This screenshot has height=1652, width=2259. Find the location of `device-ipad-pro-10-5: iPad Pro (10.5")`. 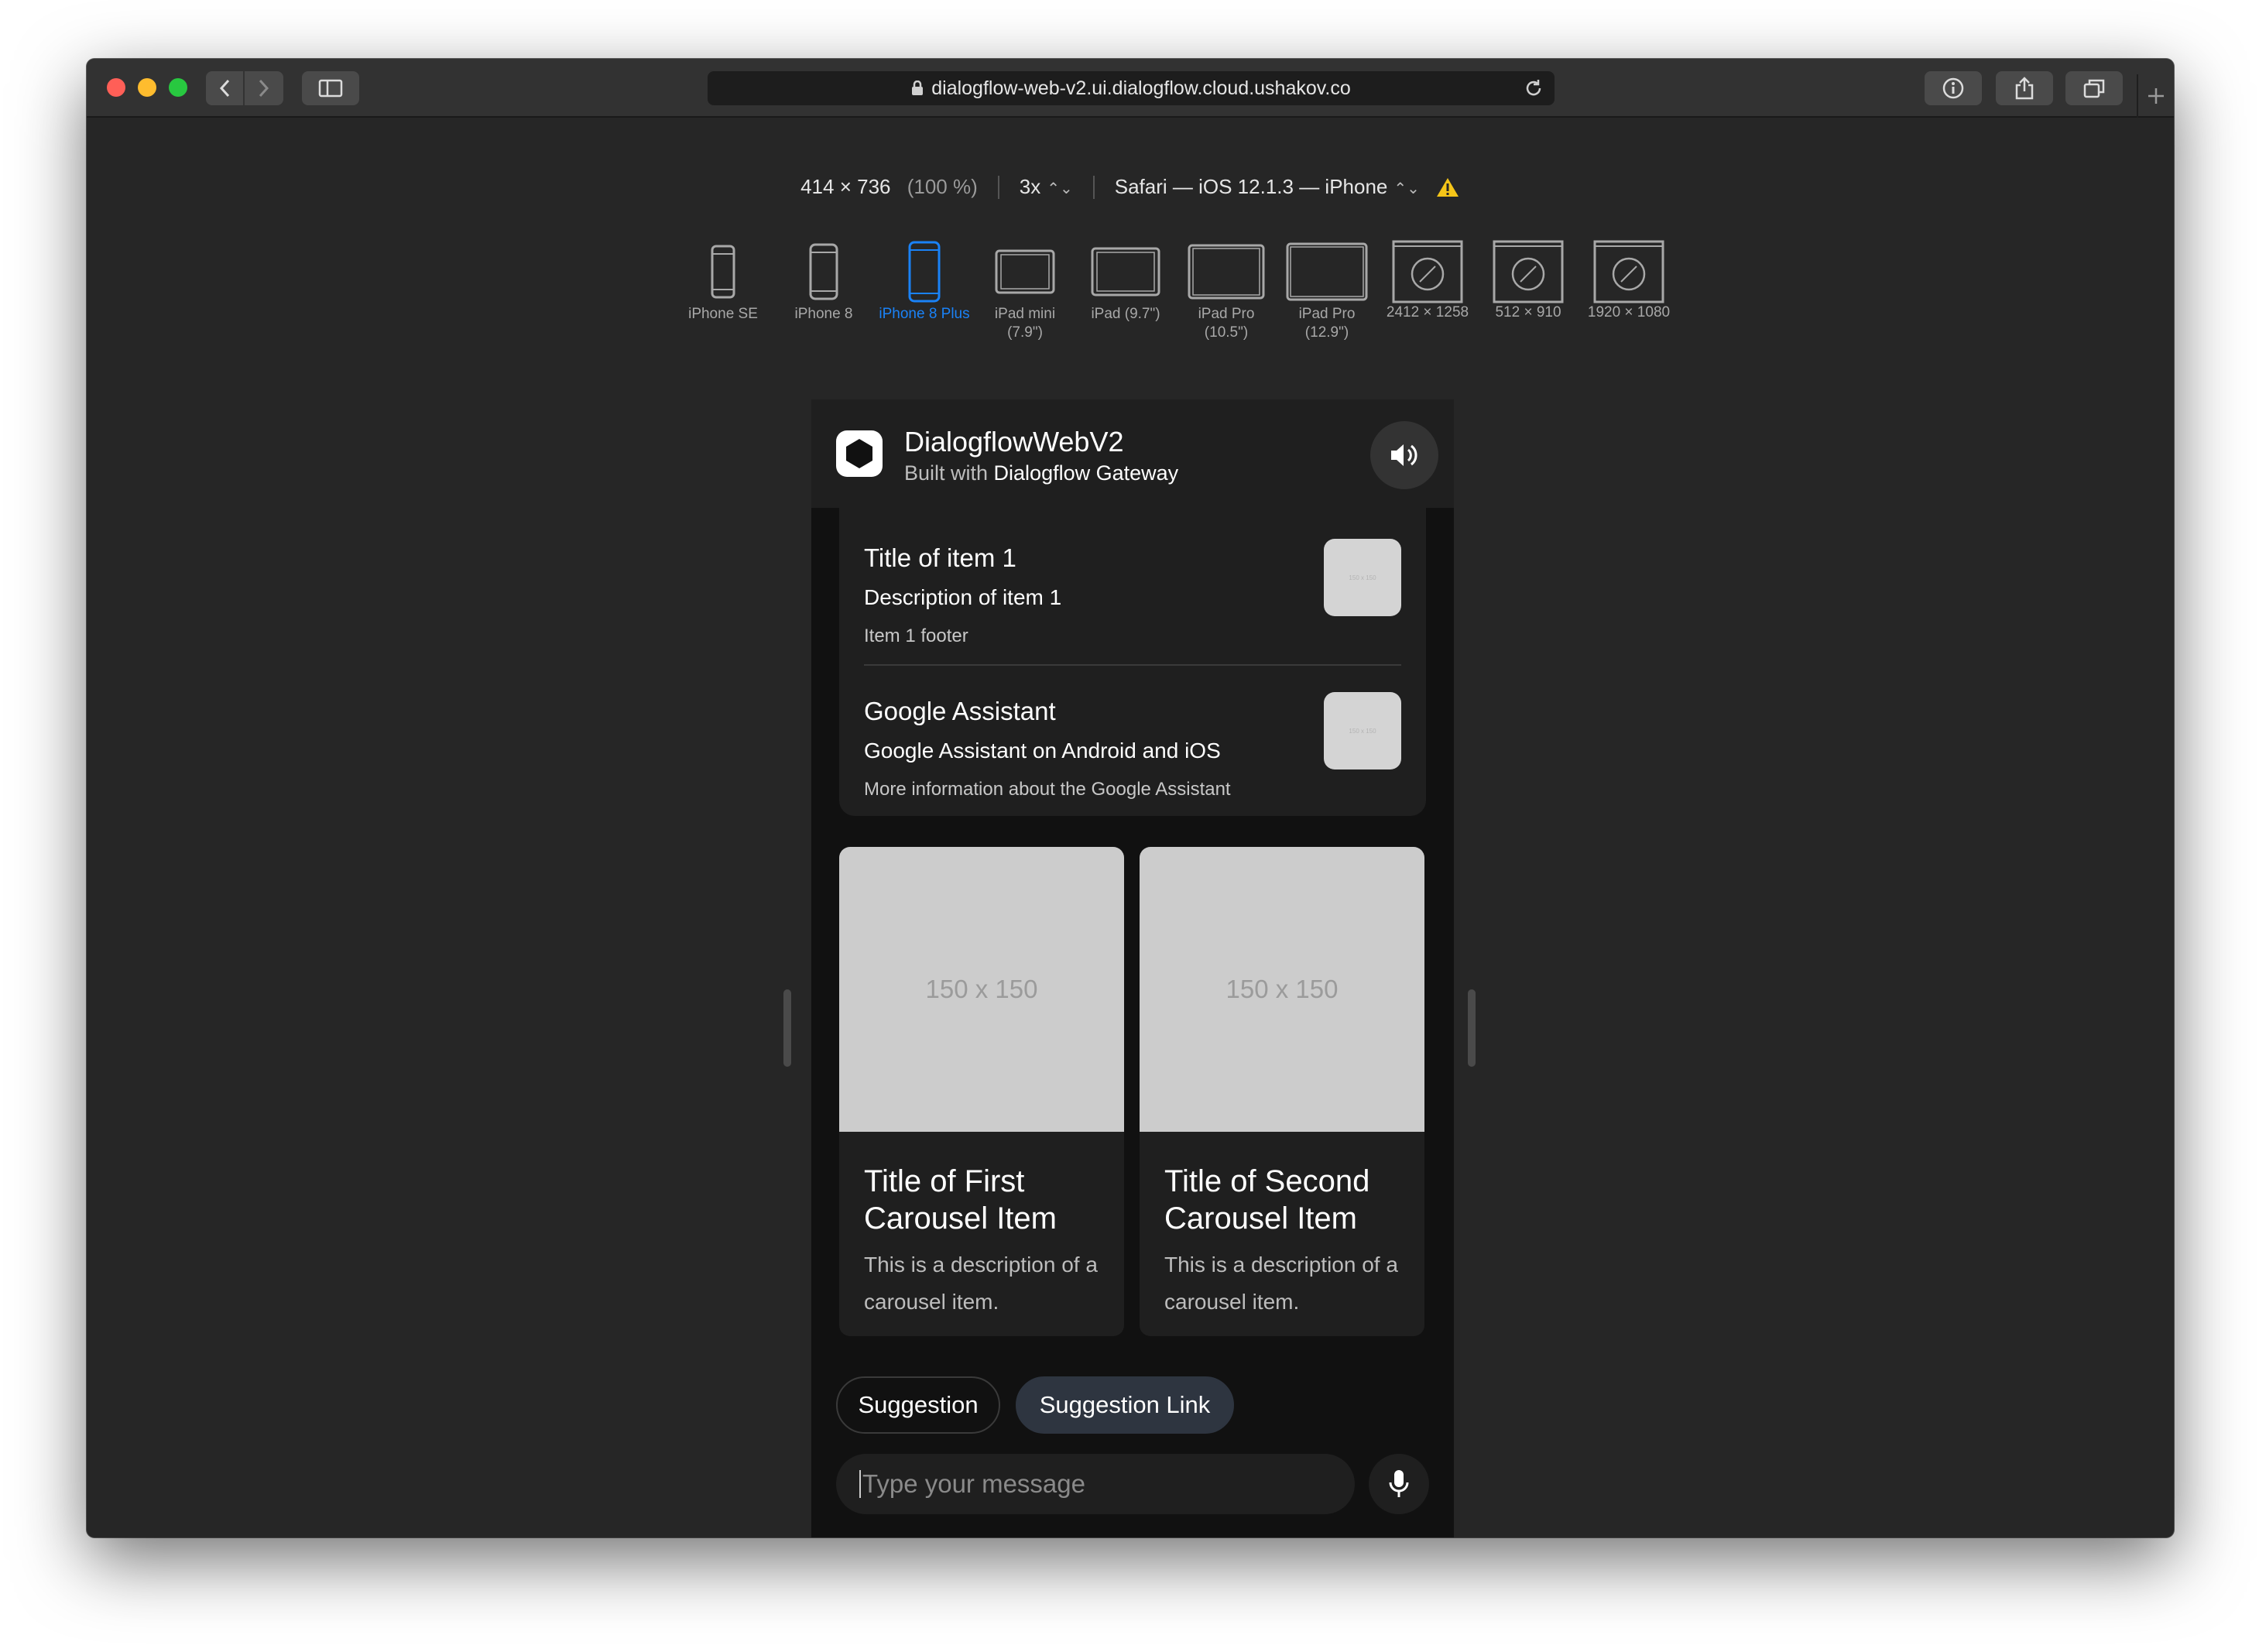

device-ipad-pro-10-5: iPad Pro (10.5") is located at coordinates (1226, 290).